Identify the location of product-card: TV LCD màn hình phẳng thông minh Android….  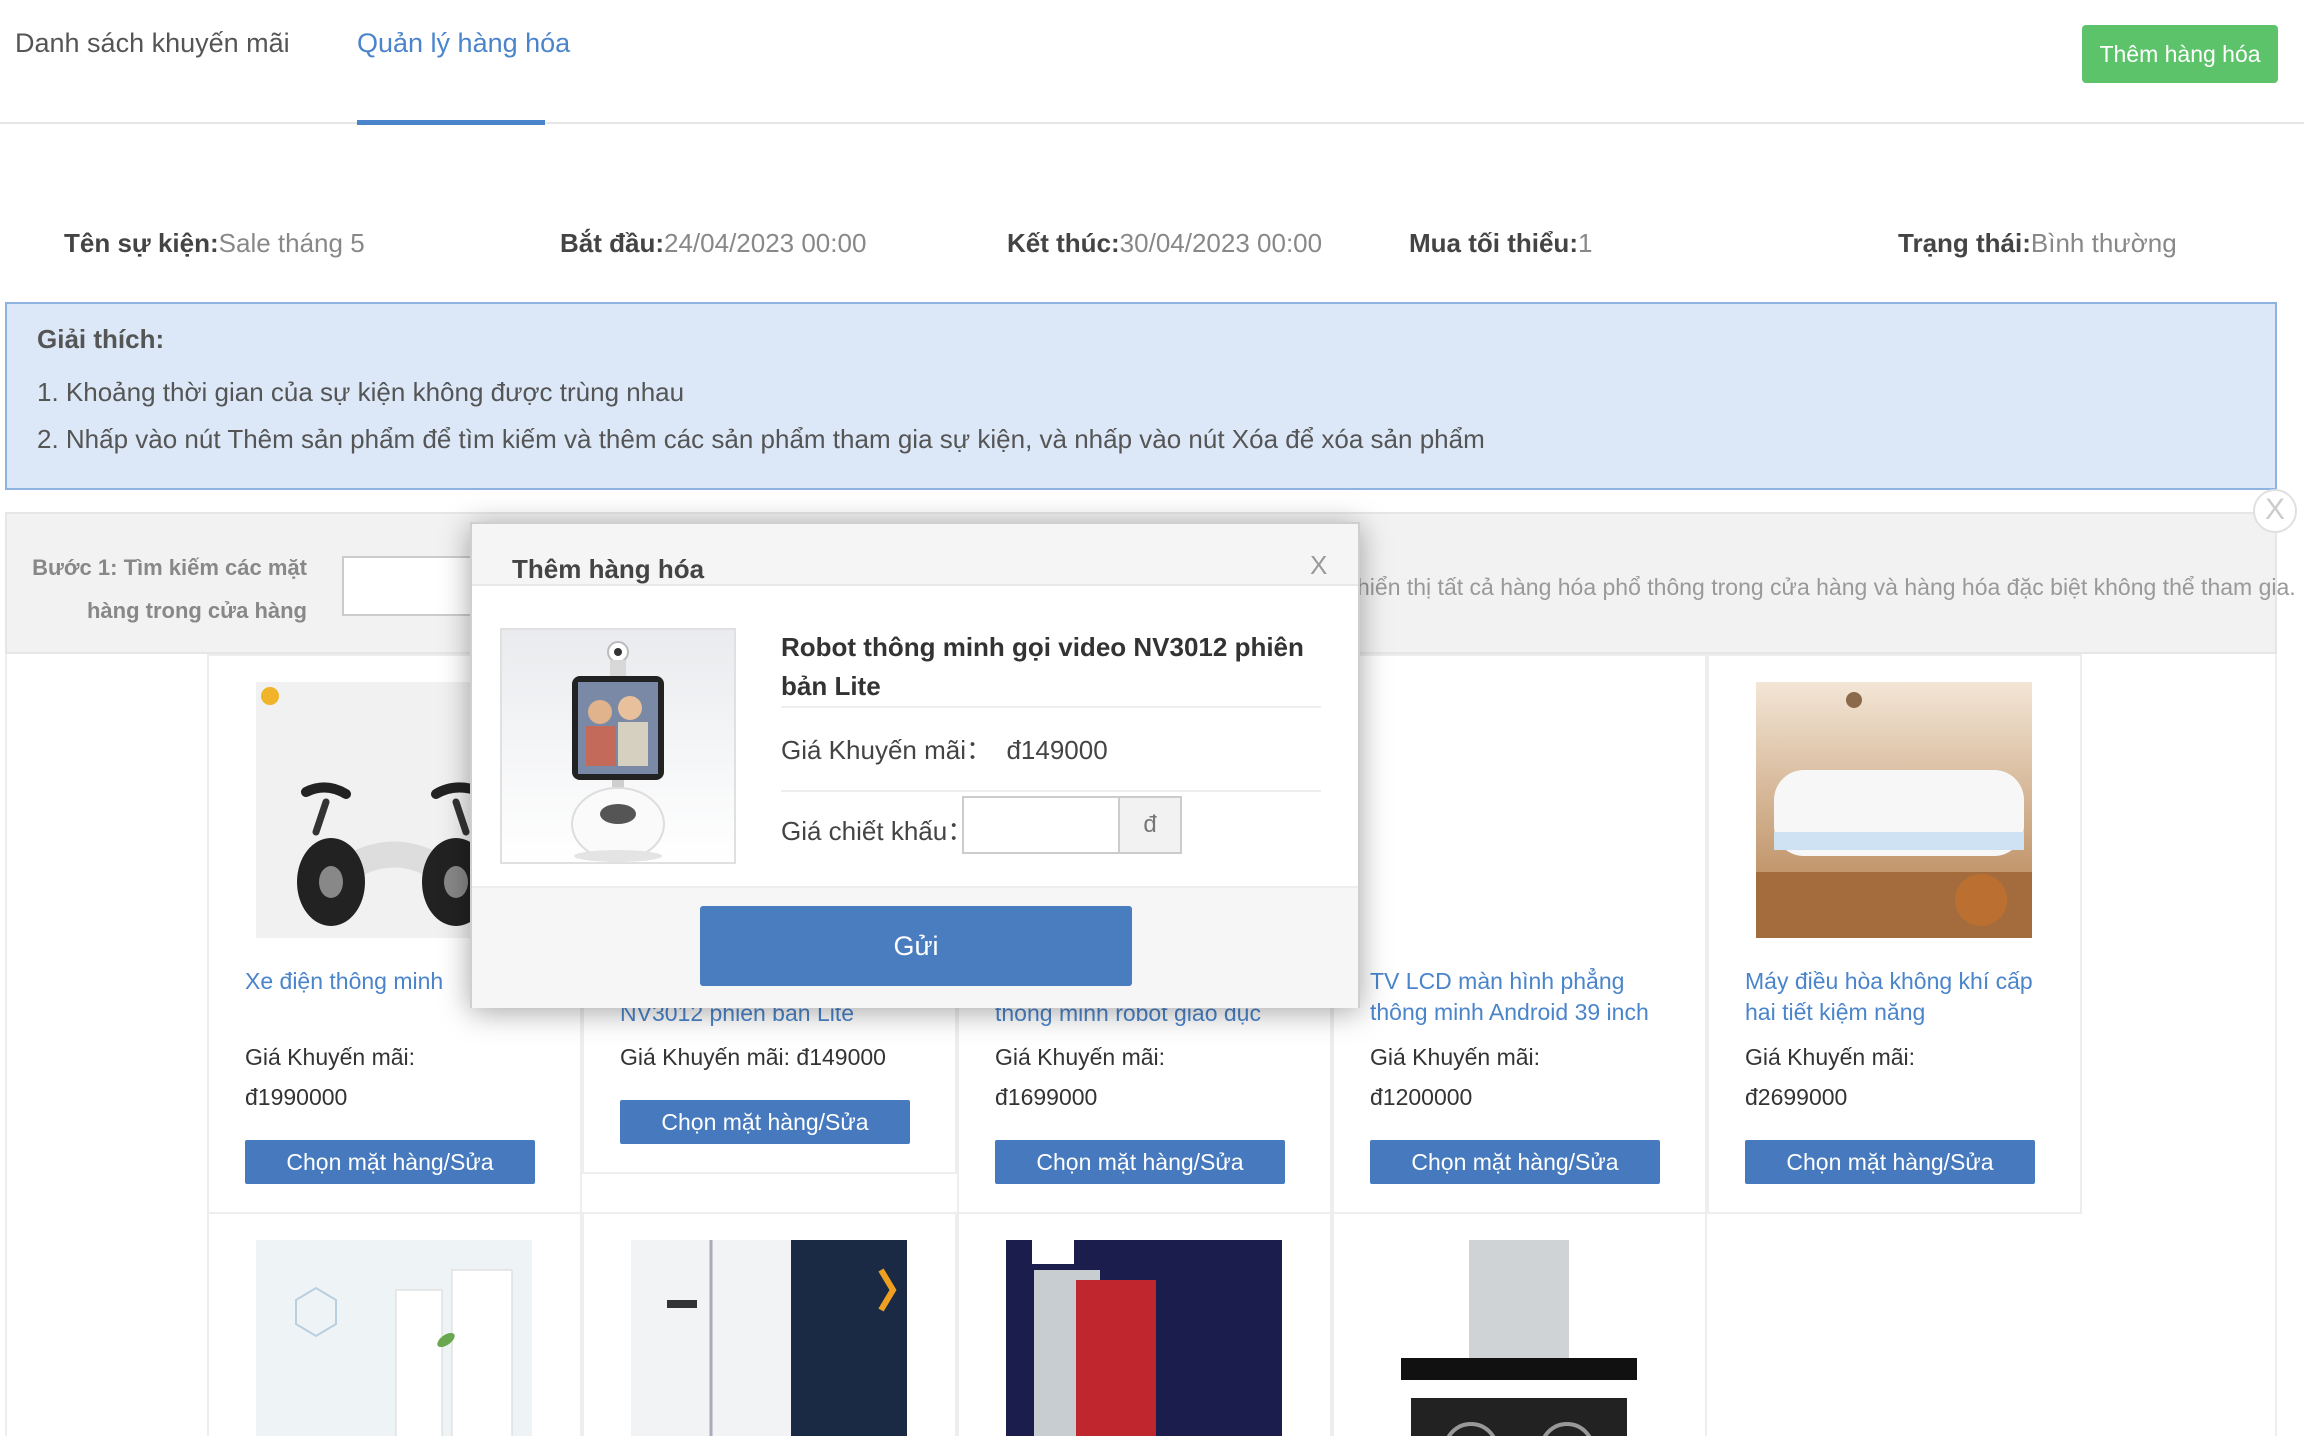
(1519, 934).